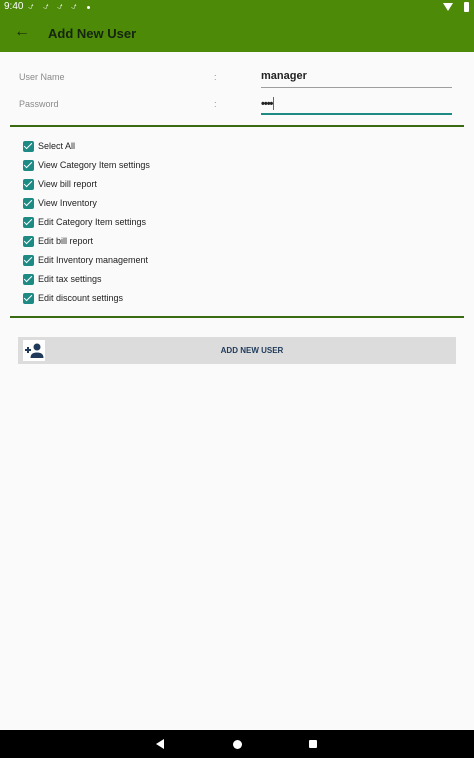 This screenshot has height=758, width=474. What do you see at coordinates (93, 260) in the screenshot?
I see `checkbox-label: Edit Inventory management` at bounding box center [93, 260].